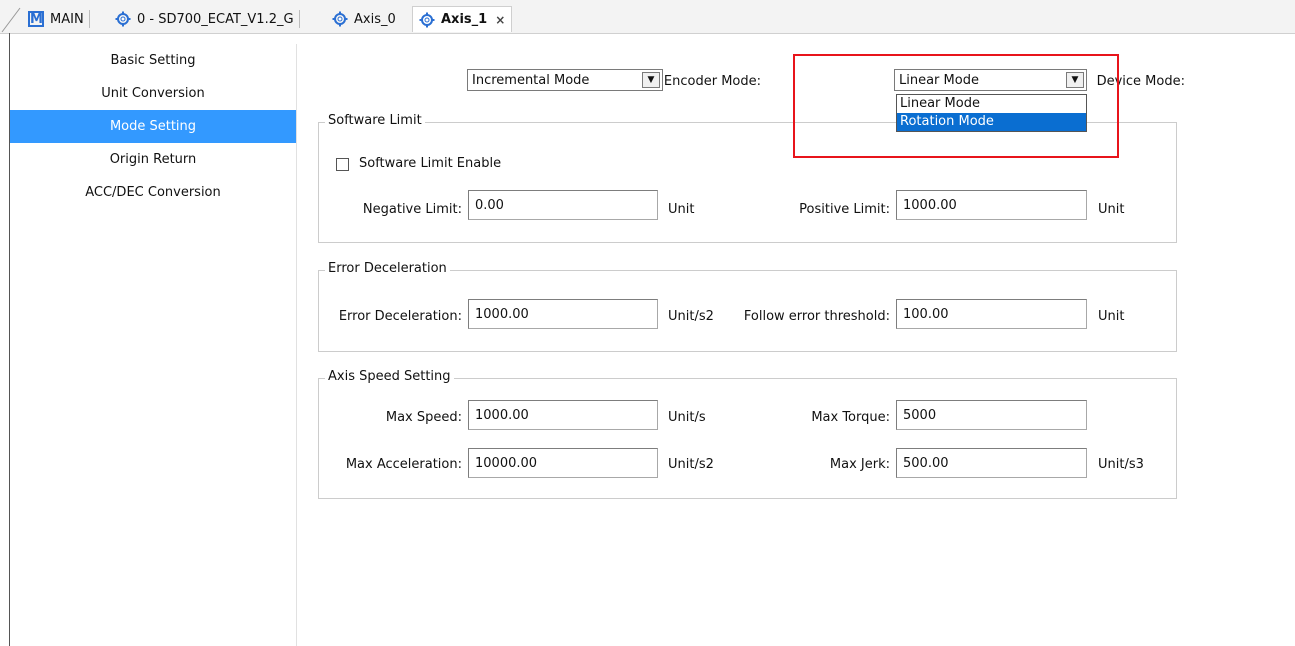  What do you see at coordinates (859, 464) in the screenshot?
I see `max-jerk-label: Max Jerk:` at bounding box center [859, 464].